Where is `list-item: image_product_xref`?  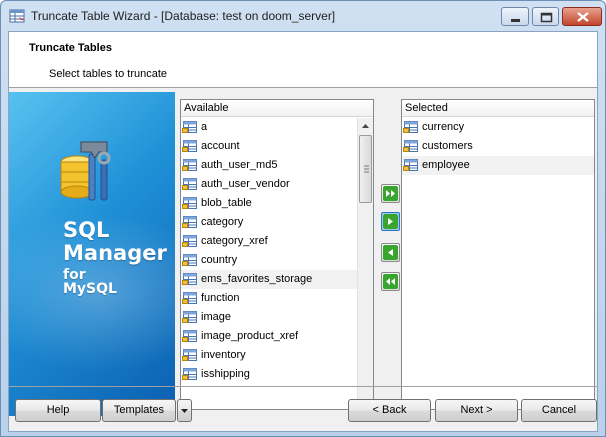
list-item: image_product_xref is located at coordinates (269, 336).